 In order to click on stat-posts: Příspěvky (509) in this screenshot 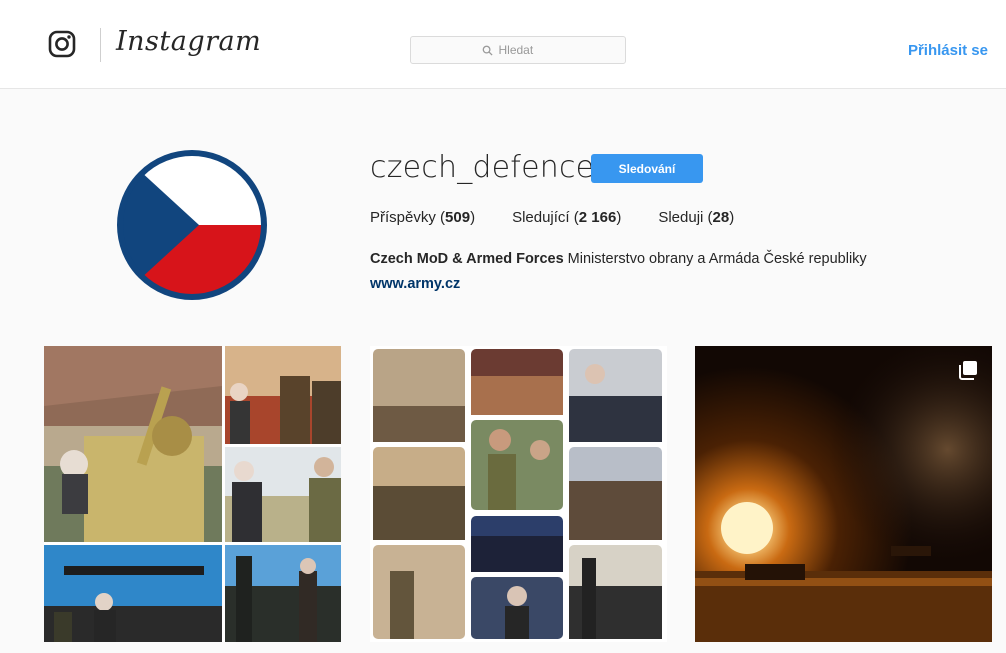, I will do `click(422, 217)`.